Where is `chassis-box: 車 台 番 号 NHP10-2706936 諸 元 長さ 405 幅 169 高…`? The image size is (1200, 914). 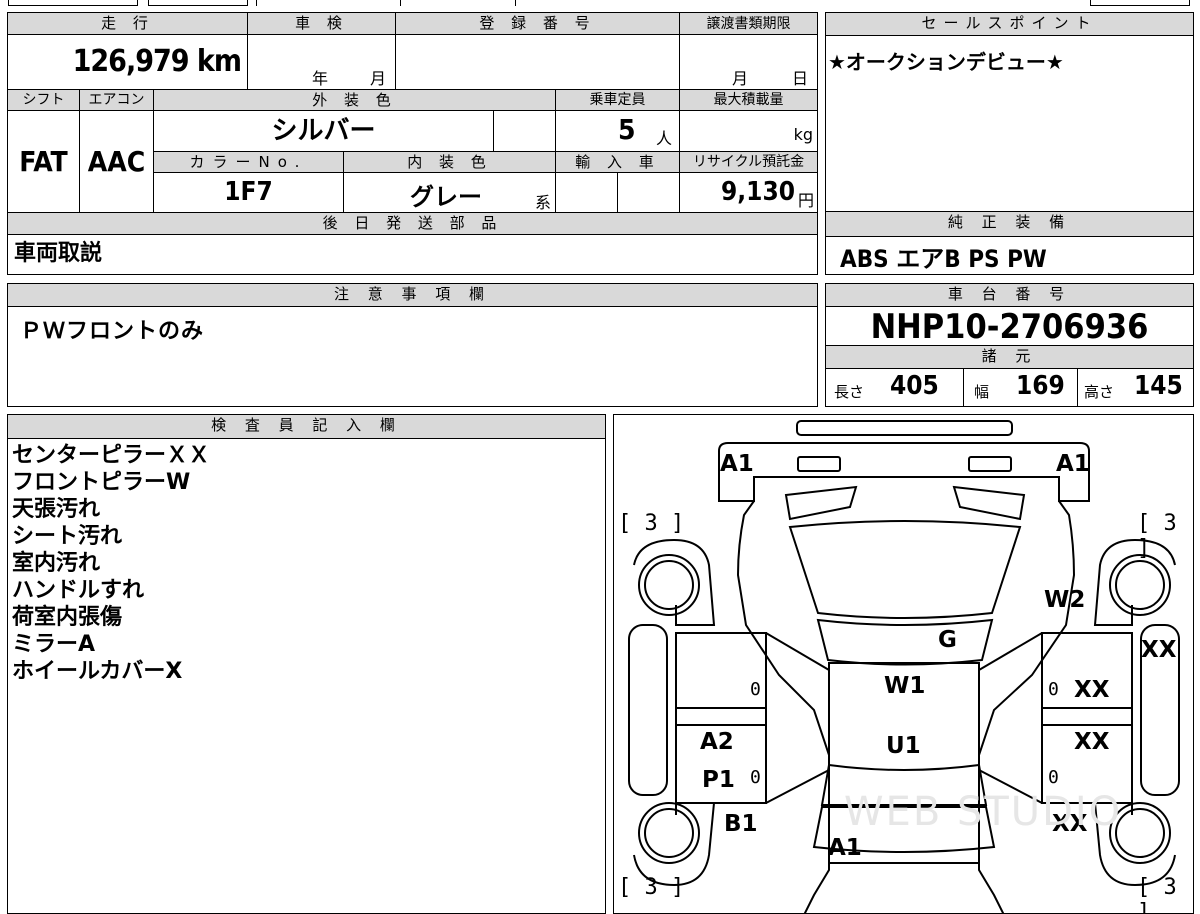 chassis-box: 車 台 番 号 NHP10-2706936 諸 元 長さ 405 幅 169 高… is located at coordinates (1009, 345).